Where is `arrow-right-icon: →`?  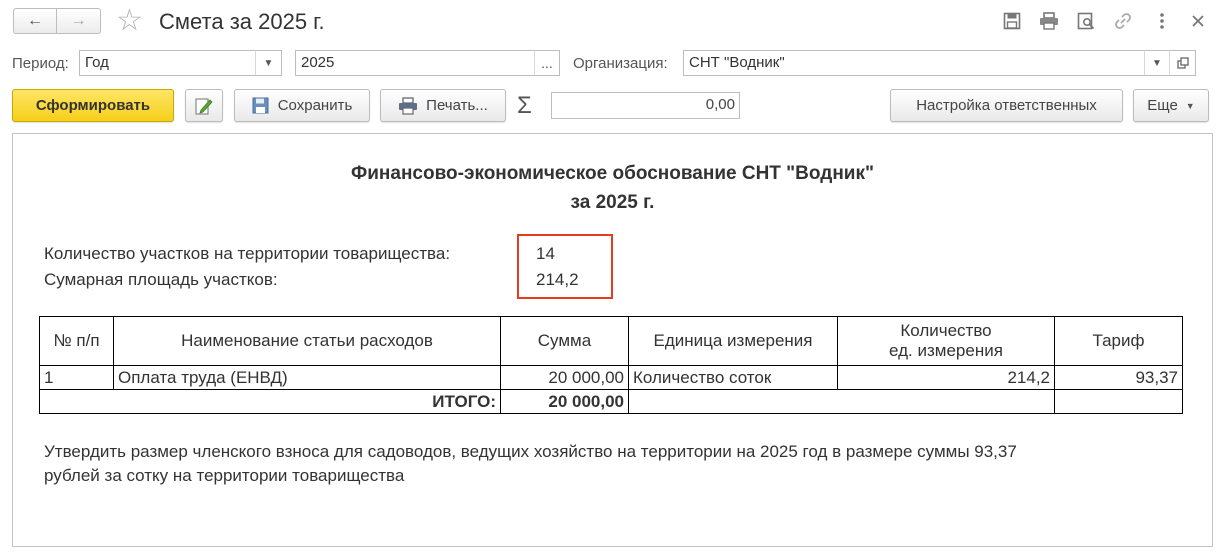
arrow-right-icon: → is located at coordinates (78, 20).